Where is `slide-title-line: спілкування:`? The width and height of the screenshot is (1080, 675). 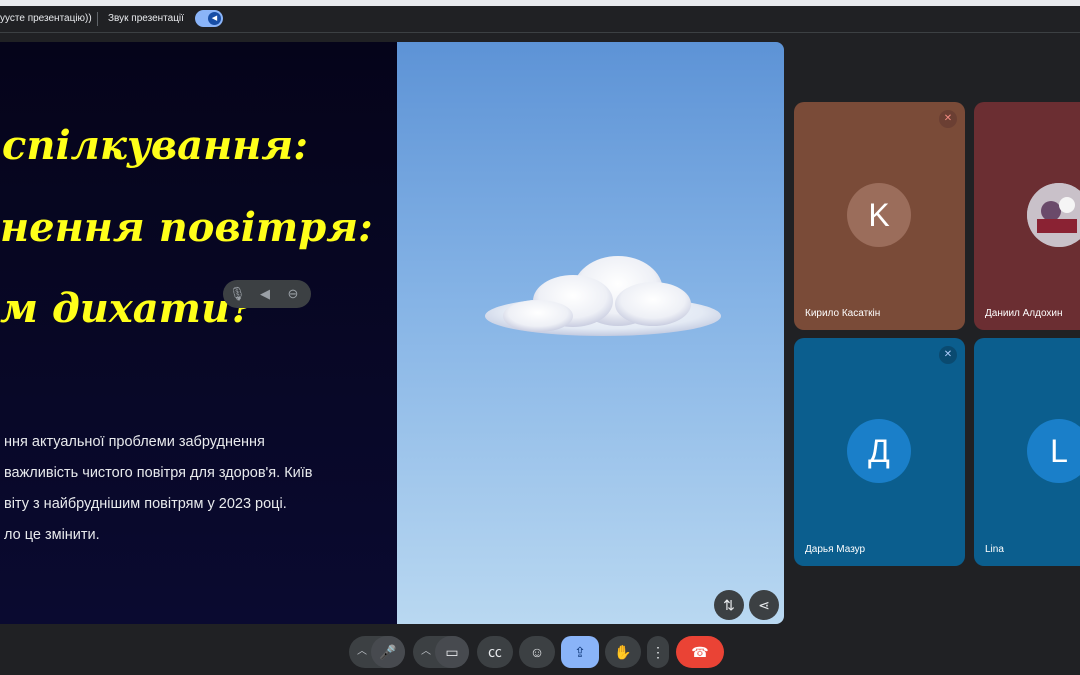
slide-title-line: спілкування: is located at coordinates (155, 145).